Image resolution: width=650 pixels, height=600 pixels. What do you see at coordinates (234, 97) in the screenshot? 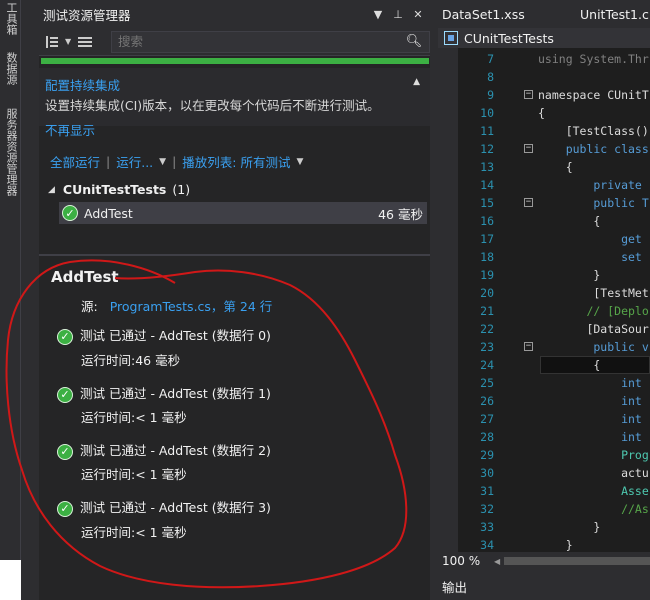
I see `ci-notification: 配置持续集成 ▲ 设置持续集成(CI)版本，以在更改每个代码后不断进行测试。` at bounding box center [234, 97].